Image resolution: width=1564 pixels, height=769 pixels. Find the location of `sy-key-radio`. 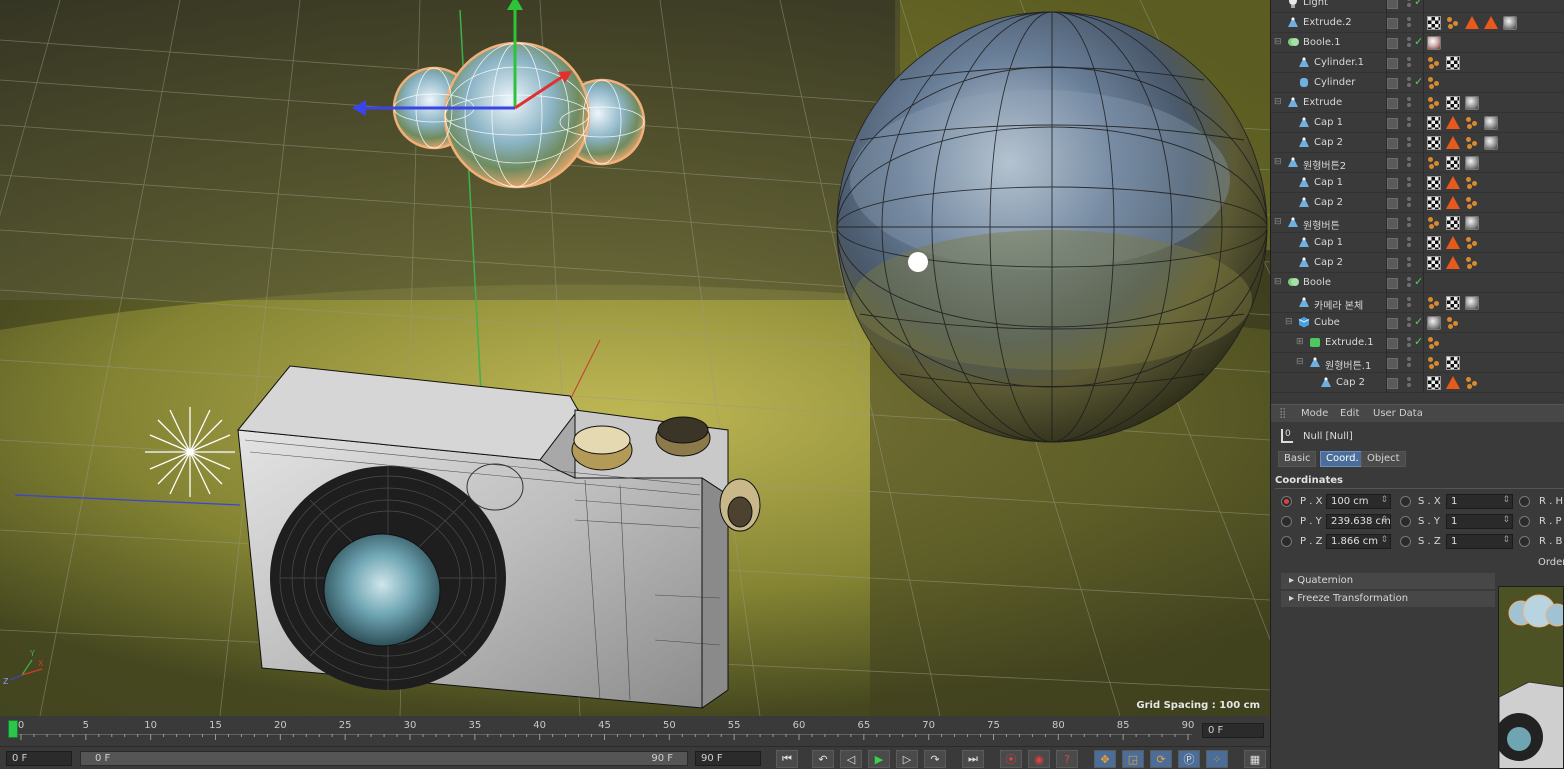

sy-key-radio is located at coordinates (1405, 521).